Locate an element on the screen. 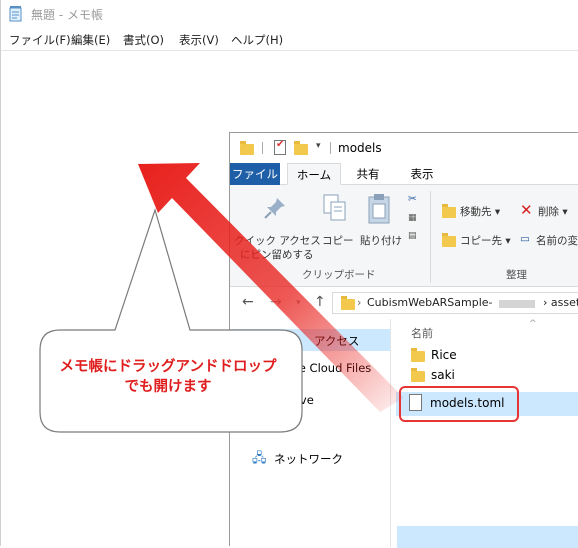  callout-line-1: メモ帳にドラッグアンドドロップ is located at coordinates (168, 367).